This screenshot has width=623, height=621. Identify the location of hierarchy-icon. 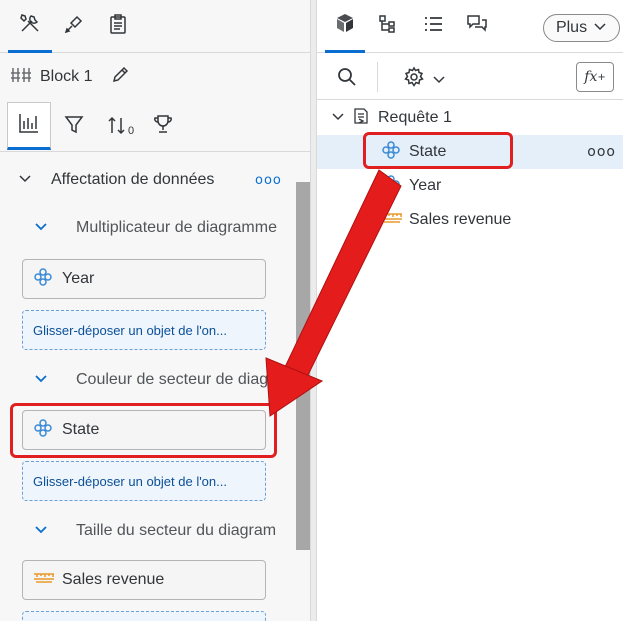
(388, 26).